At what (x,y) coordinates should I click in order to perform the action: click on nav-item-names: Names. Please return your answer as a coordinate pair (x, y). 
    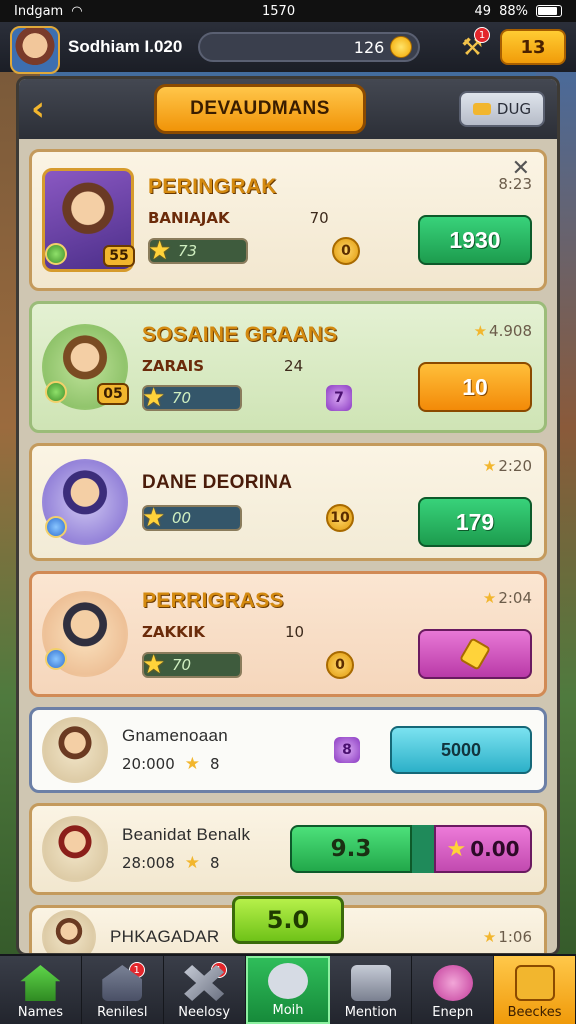
    Looking at the image, I should click on (41, 990).